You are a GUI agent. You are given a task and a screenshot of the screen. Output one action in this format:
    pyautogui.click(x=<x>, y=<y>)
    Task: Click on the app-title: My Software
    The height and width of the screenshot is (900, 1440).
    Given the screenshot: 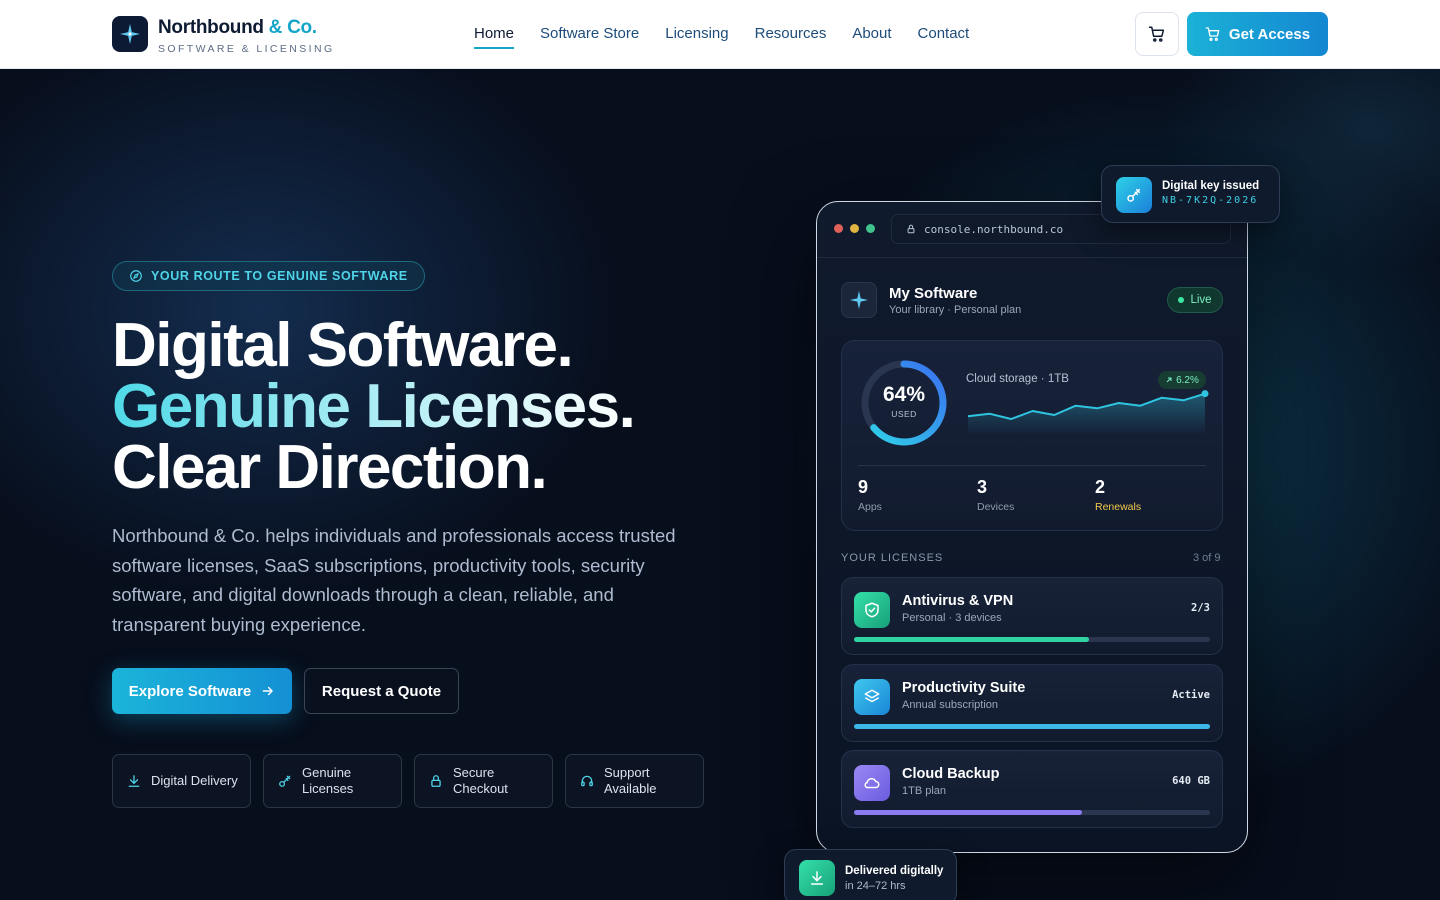 What is the action you would take?
    pyautogui.click(x=933, y=293)
    